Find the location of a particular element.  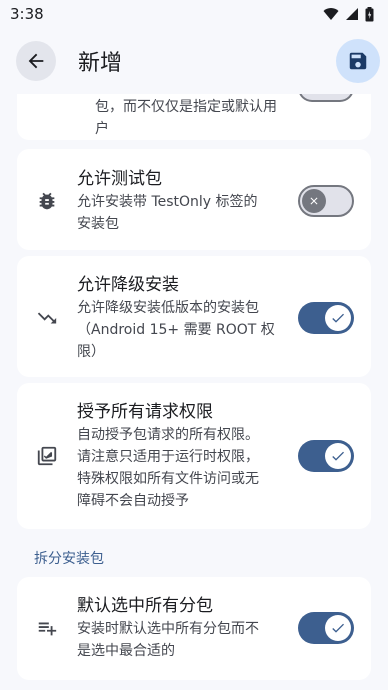

item-summary-line-1: 允许安装带 TestOnly 标签的 is located at coordinates (167, 202).